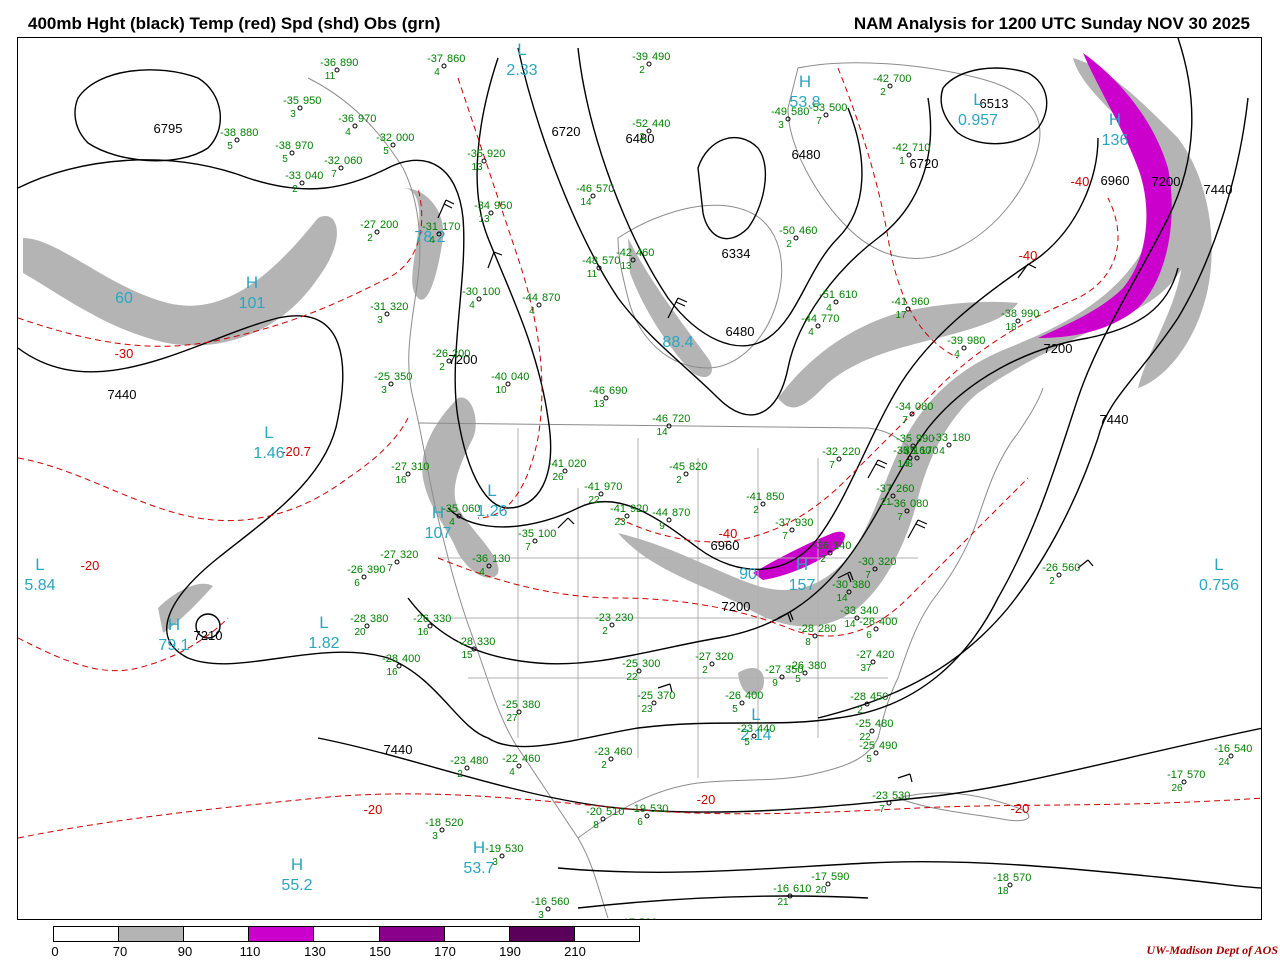 The width and height of the screenshot is (1280, 960). I want to click on height-label: 6720, so click(566, 131).